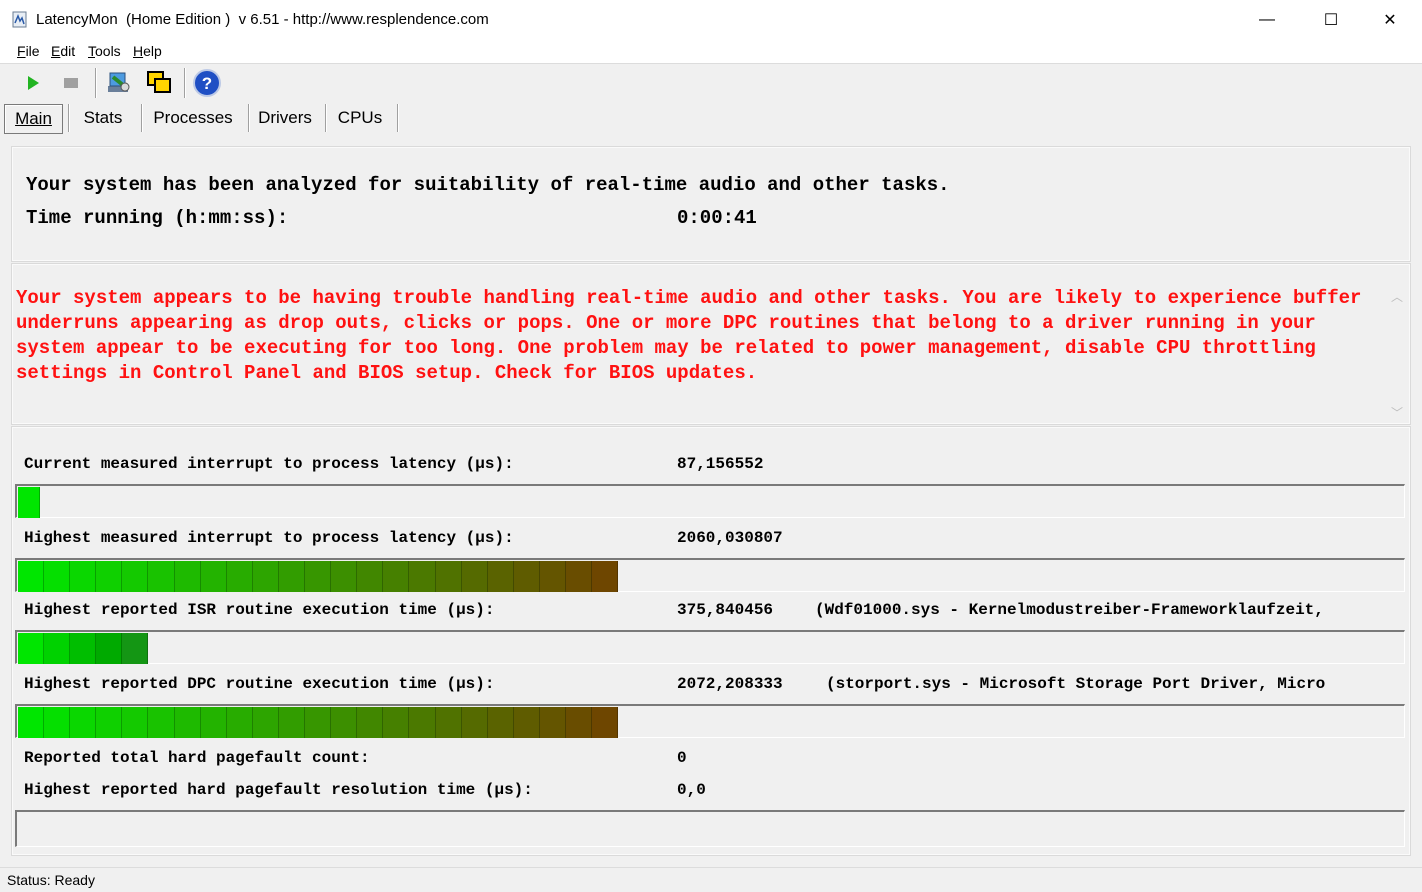 The image size is (1422, 892). What do you see at coordinates (725, 610) in the screenshot?
I see `isr-value: 375,840456` at bounding box center [725, 610].